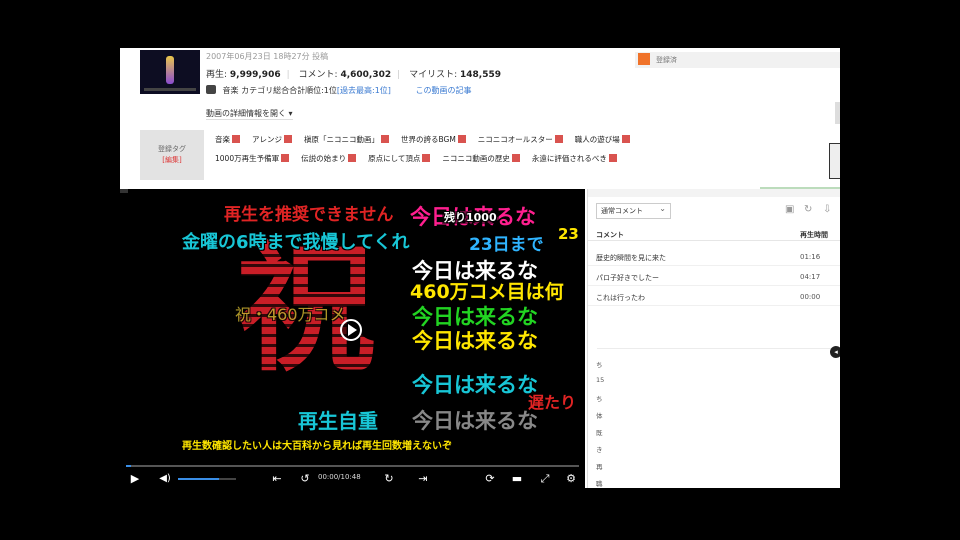  What do you see at coordinates (305, 478) in the screenshot?
I see `rewind-icon: ↺` at bounding box center [305, 478].